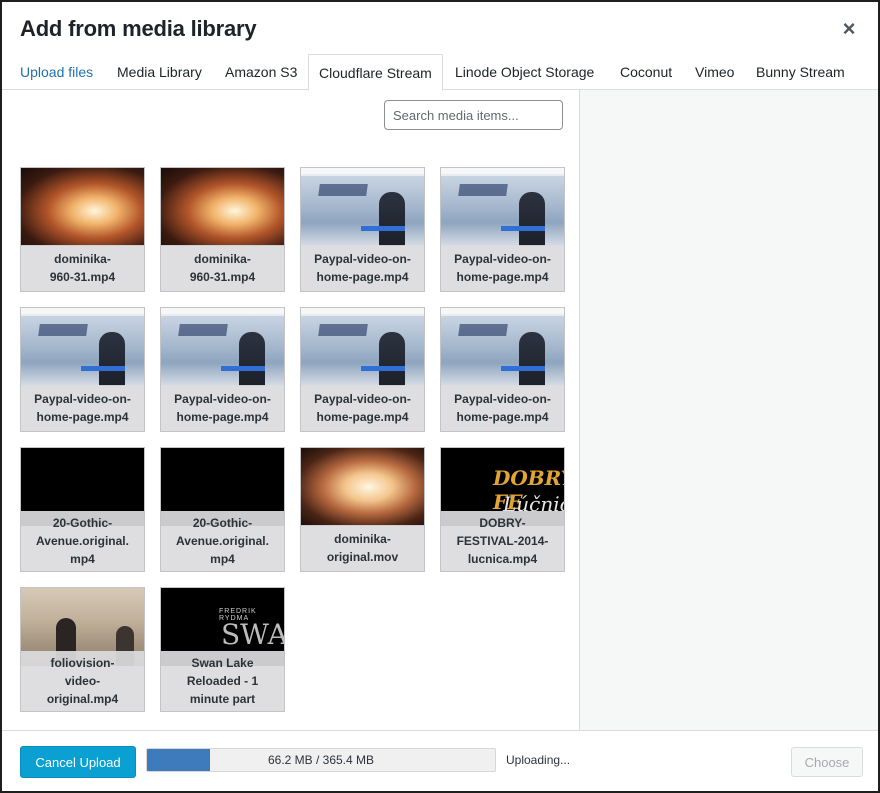 Image resolution: width=880 pixels, height=793 pixels. What do you see at coordinates (800, 72) in the screenshot?
I see `tab-bunny-stream: Bunny Stream` at bounding box center [800, 72].